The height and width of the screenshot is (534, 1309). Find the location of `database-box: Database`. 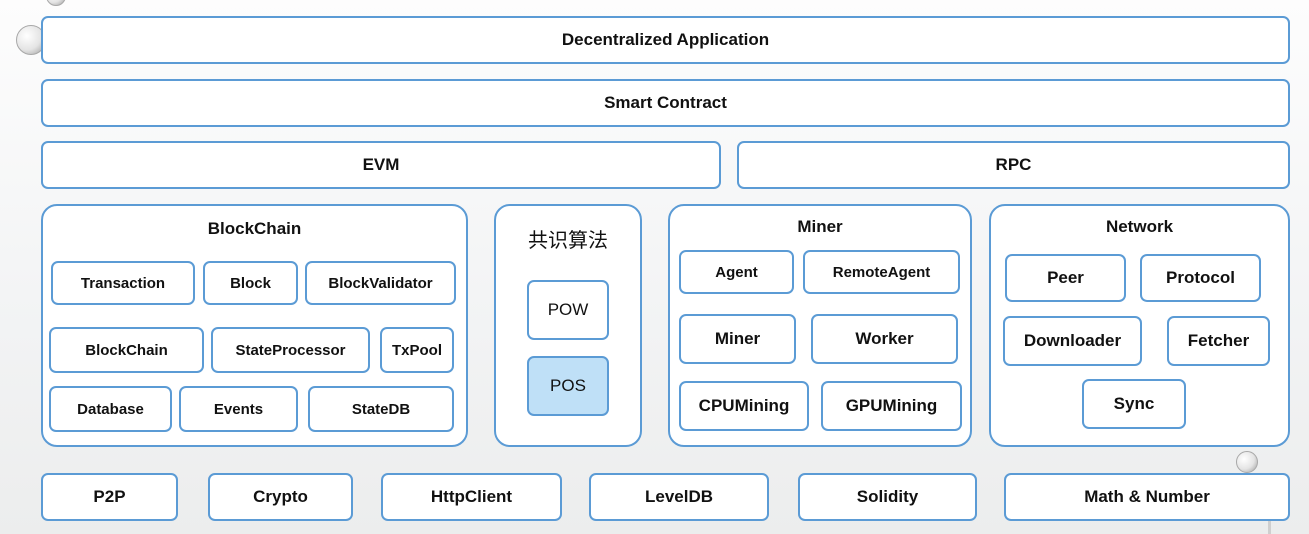

database-box: Database is located at coordinates (110, 409).